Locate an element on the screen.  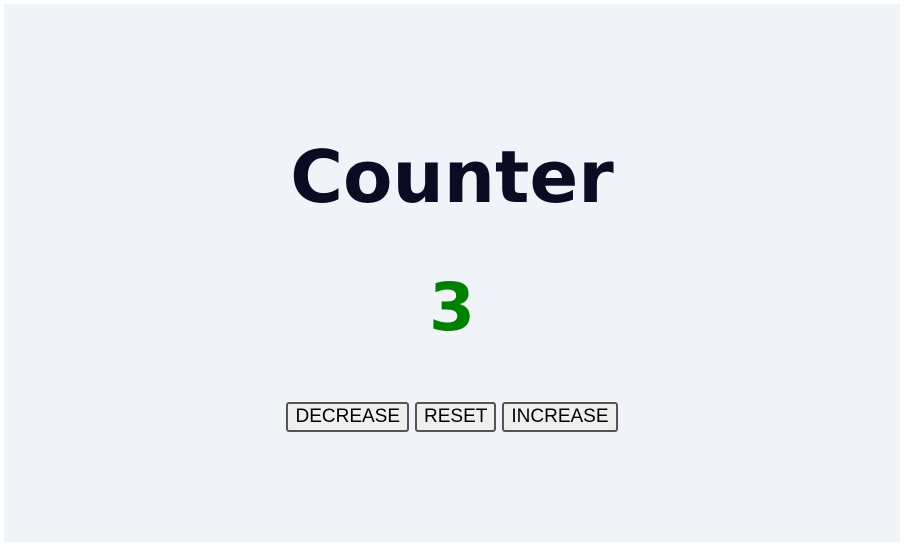
decrease-button: DECREASE is located at coordinates (348, 417).